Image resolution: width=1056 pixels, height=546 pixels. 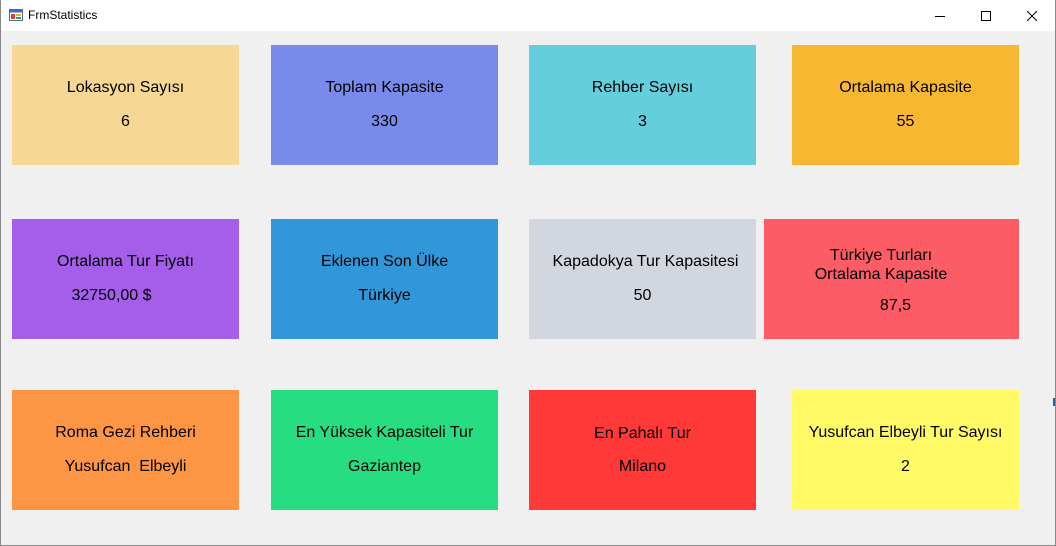 I want to click on ortalama-kapasite-card: Ortalama Kapasite 55, so click(x=905, y=105).